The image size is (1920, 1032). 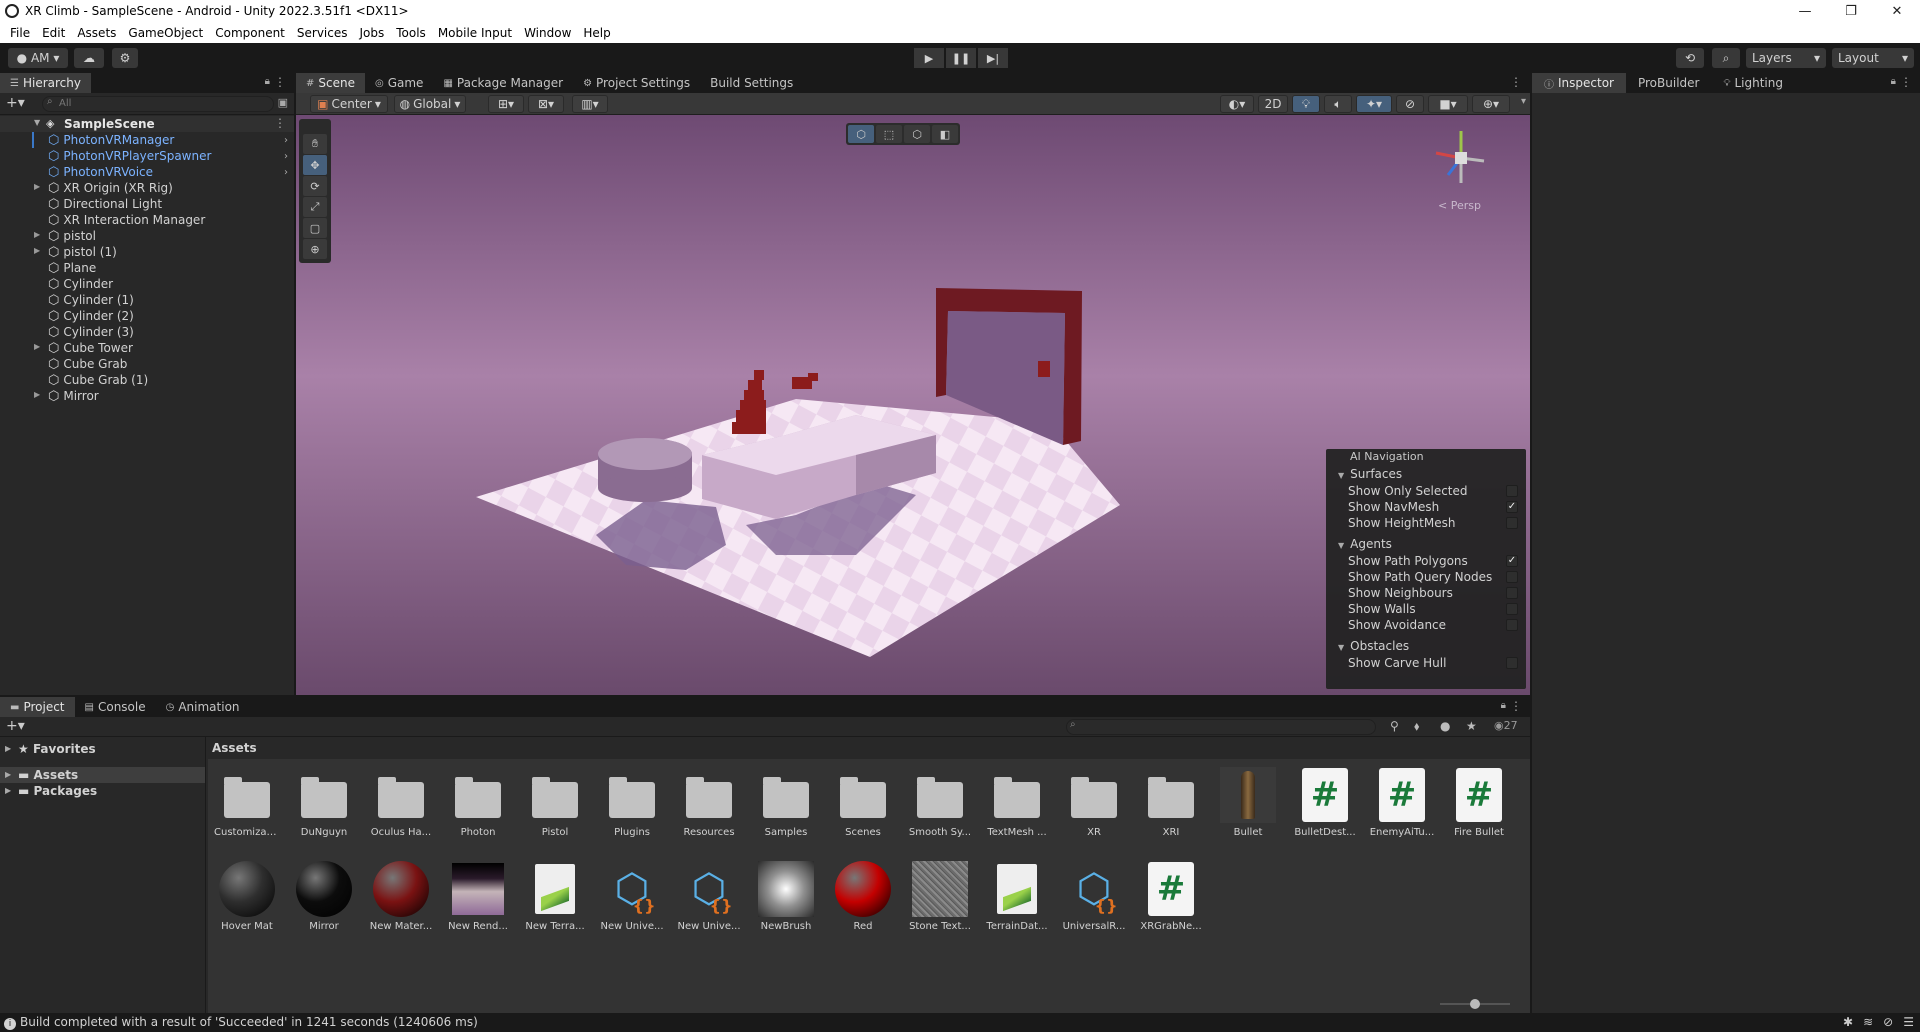 What do you see at coordinates (1094, 802) in the screenshot?
I see `asset-item: XR` at bounding box center [1094, 802].